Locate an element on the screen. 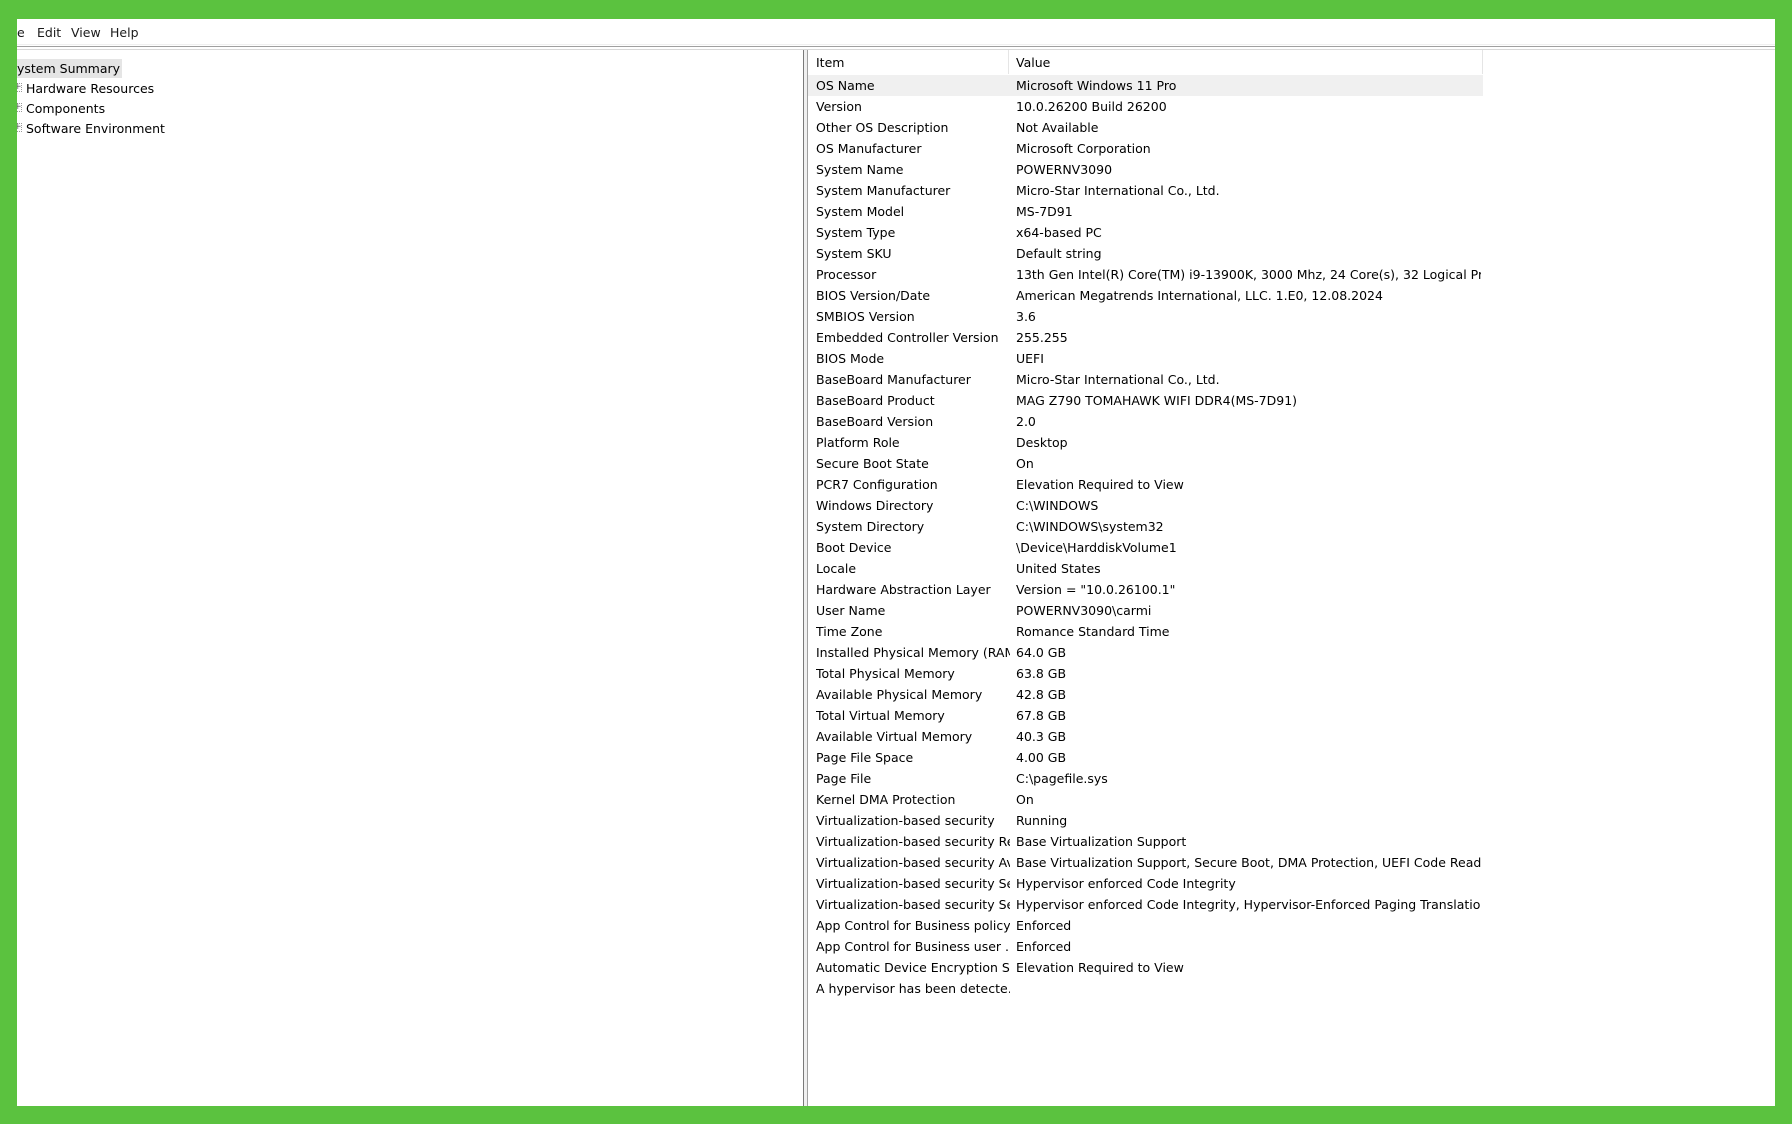 This screenshot has height=1124, width=1792. tree-item-label: Software Environment is located at coordinates (95, 128).